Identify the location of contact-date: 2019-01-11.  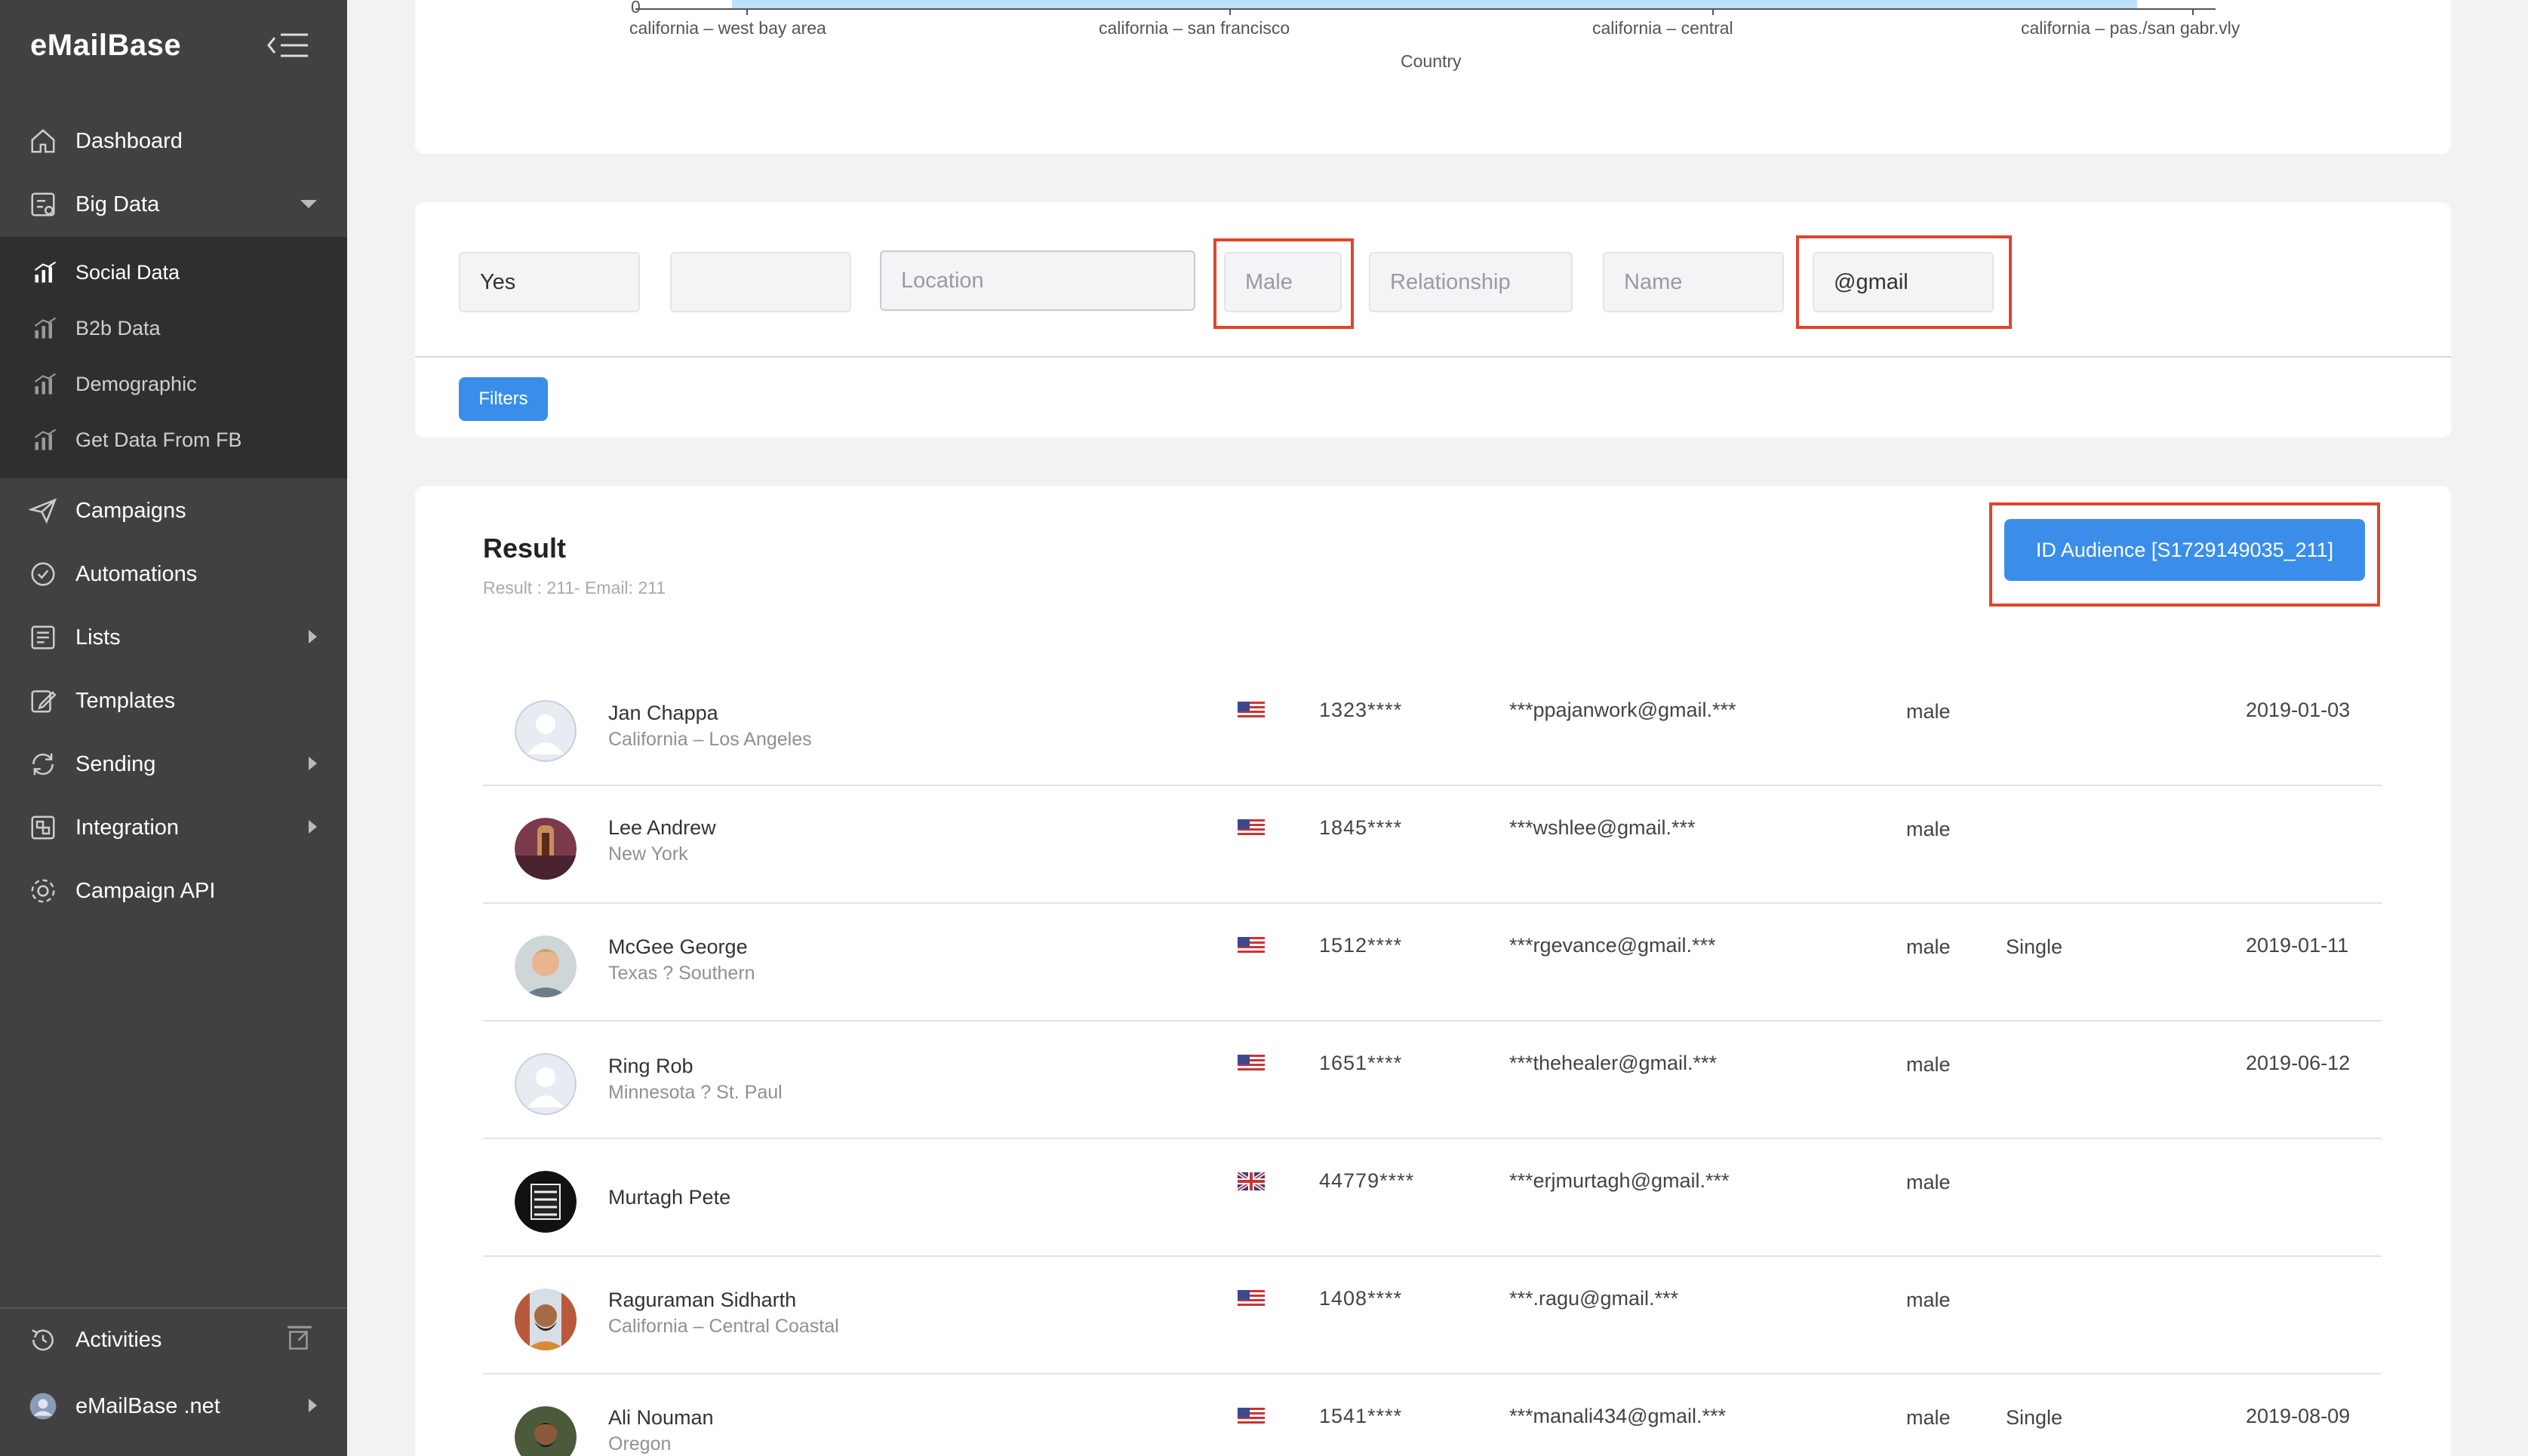
(2298, 945).